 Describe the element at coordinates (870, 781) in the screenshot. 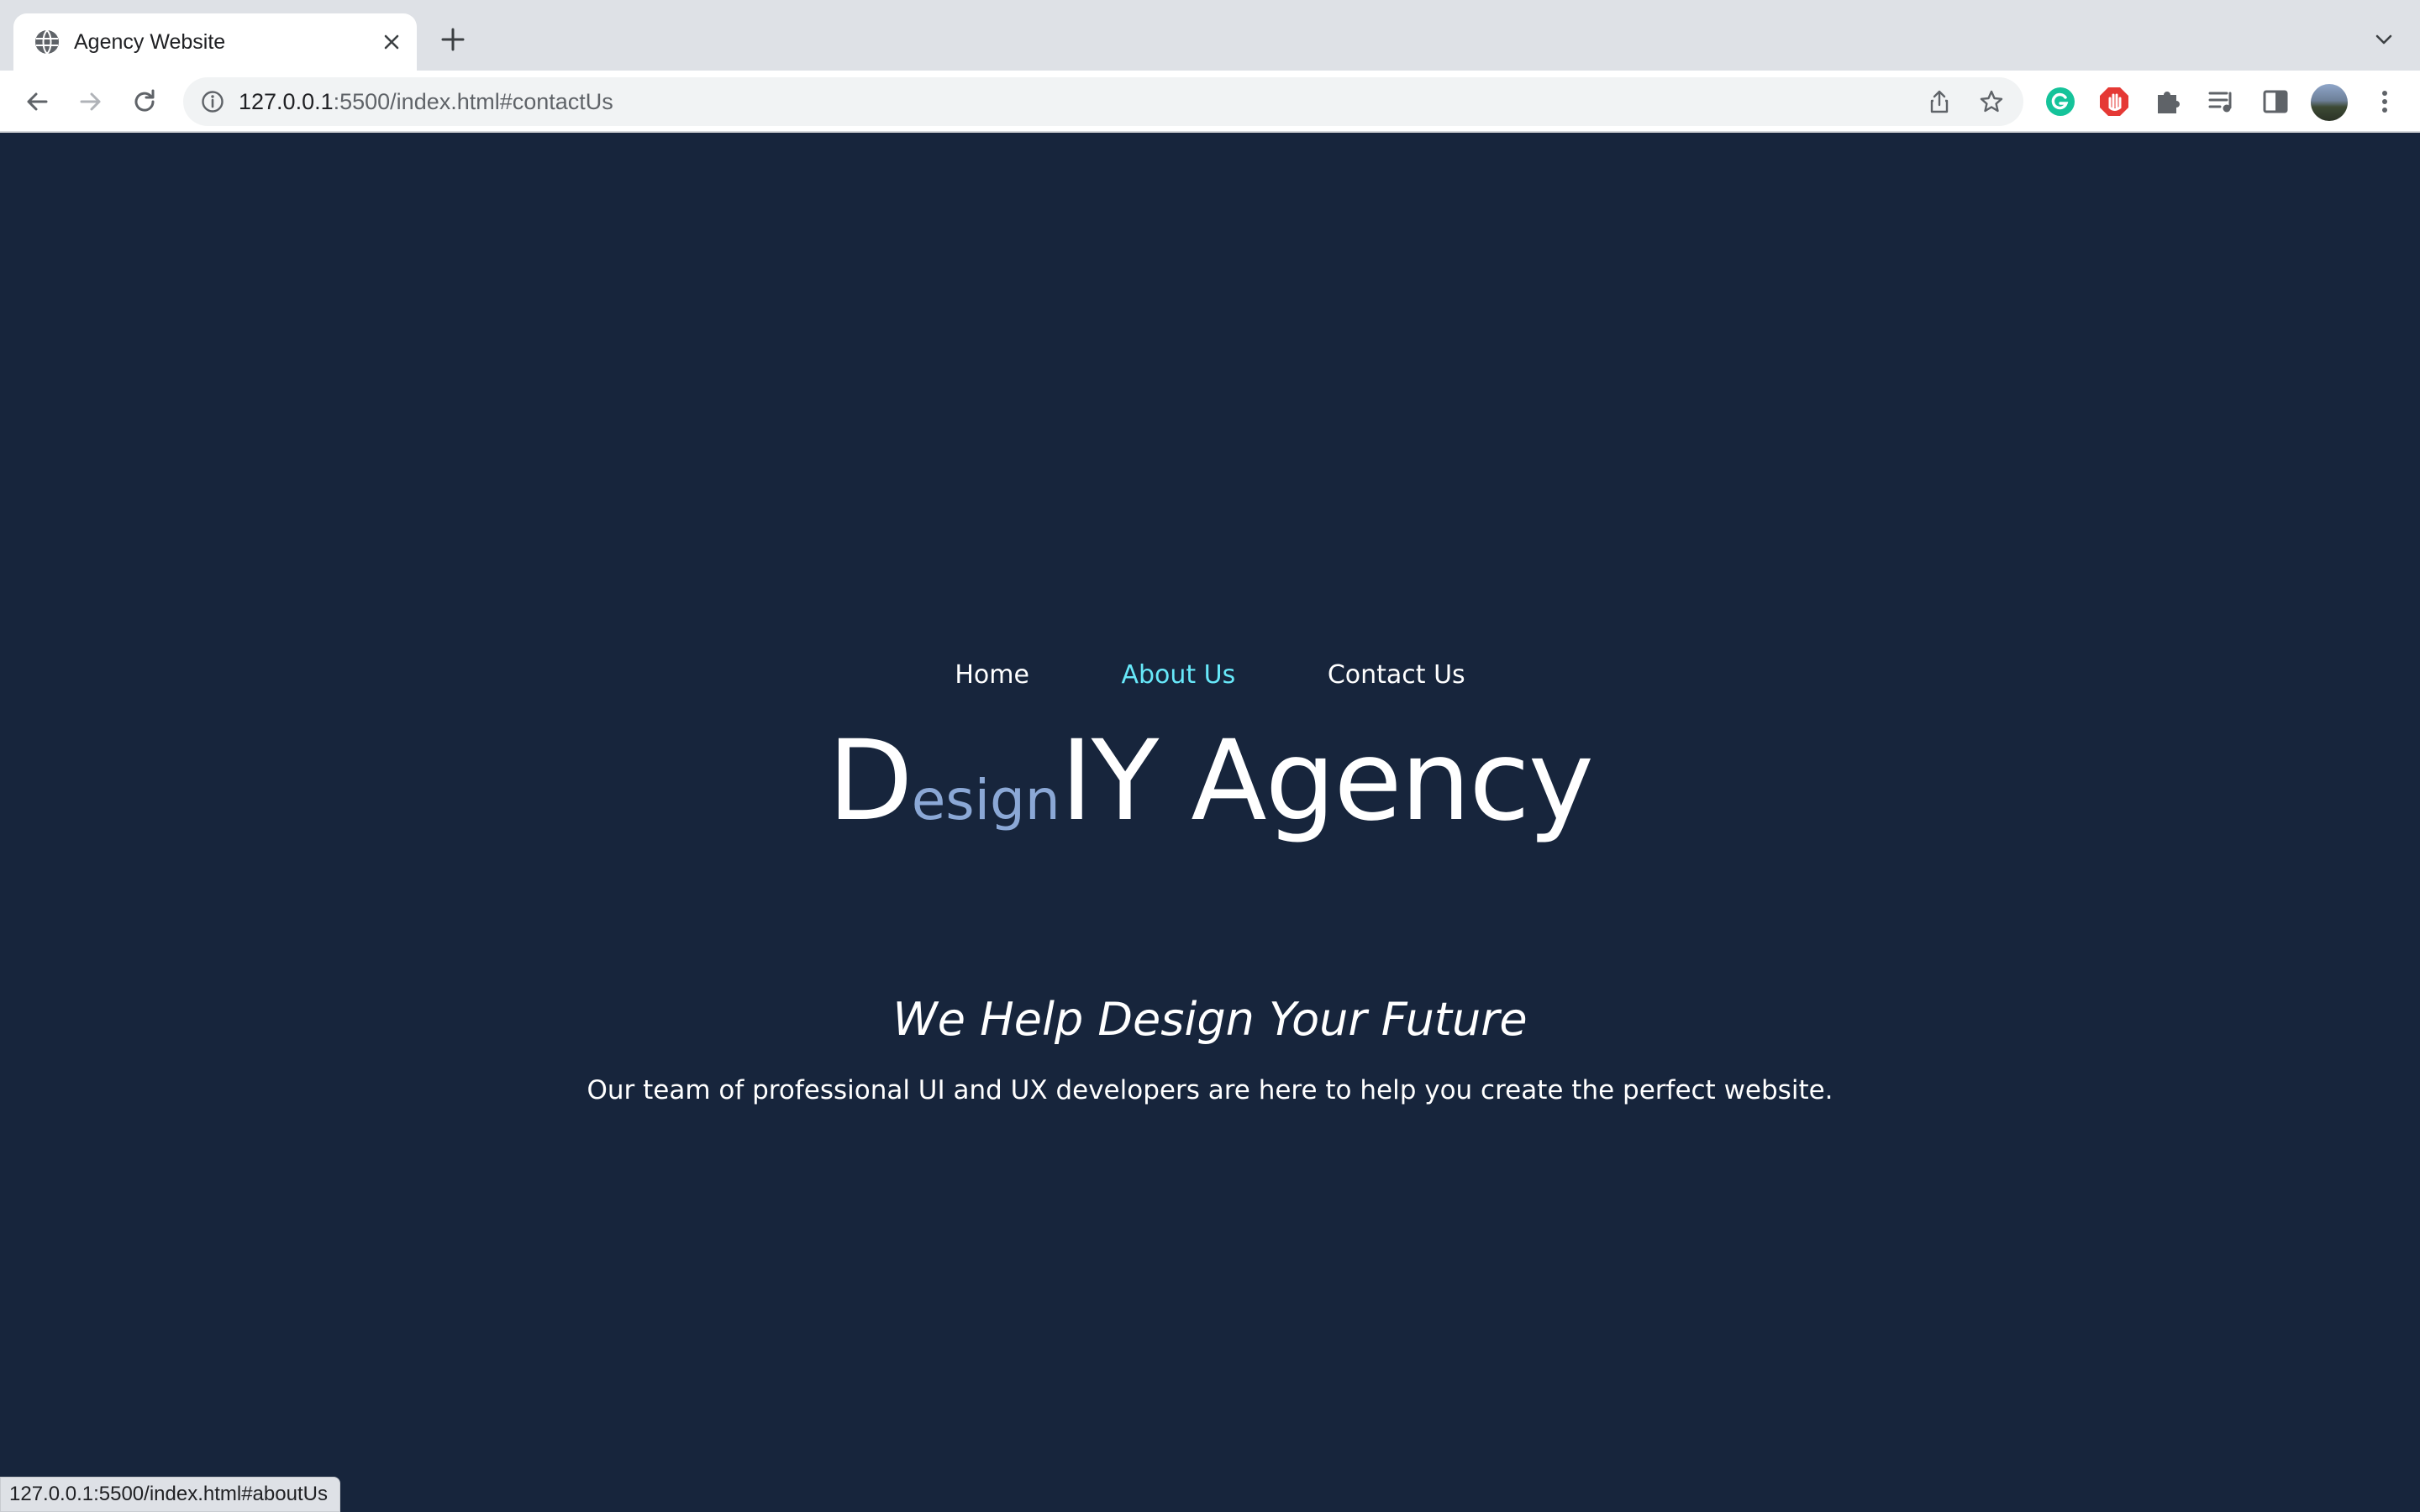

I see `brand-first-letter: D` at that location.